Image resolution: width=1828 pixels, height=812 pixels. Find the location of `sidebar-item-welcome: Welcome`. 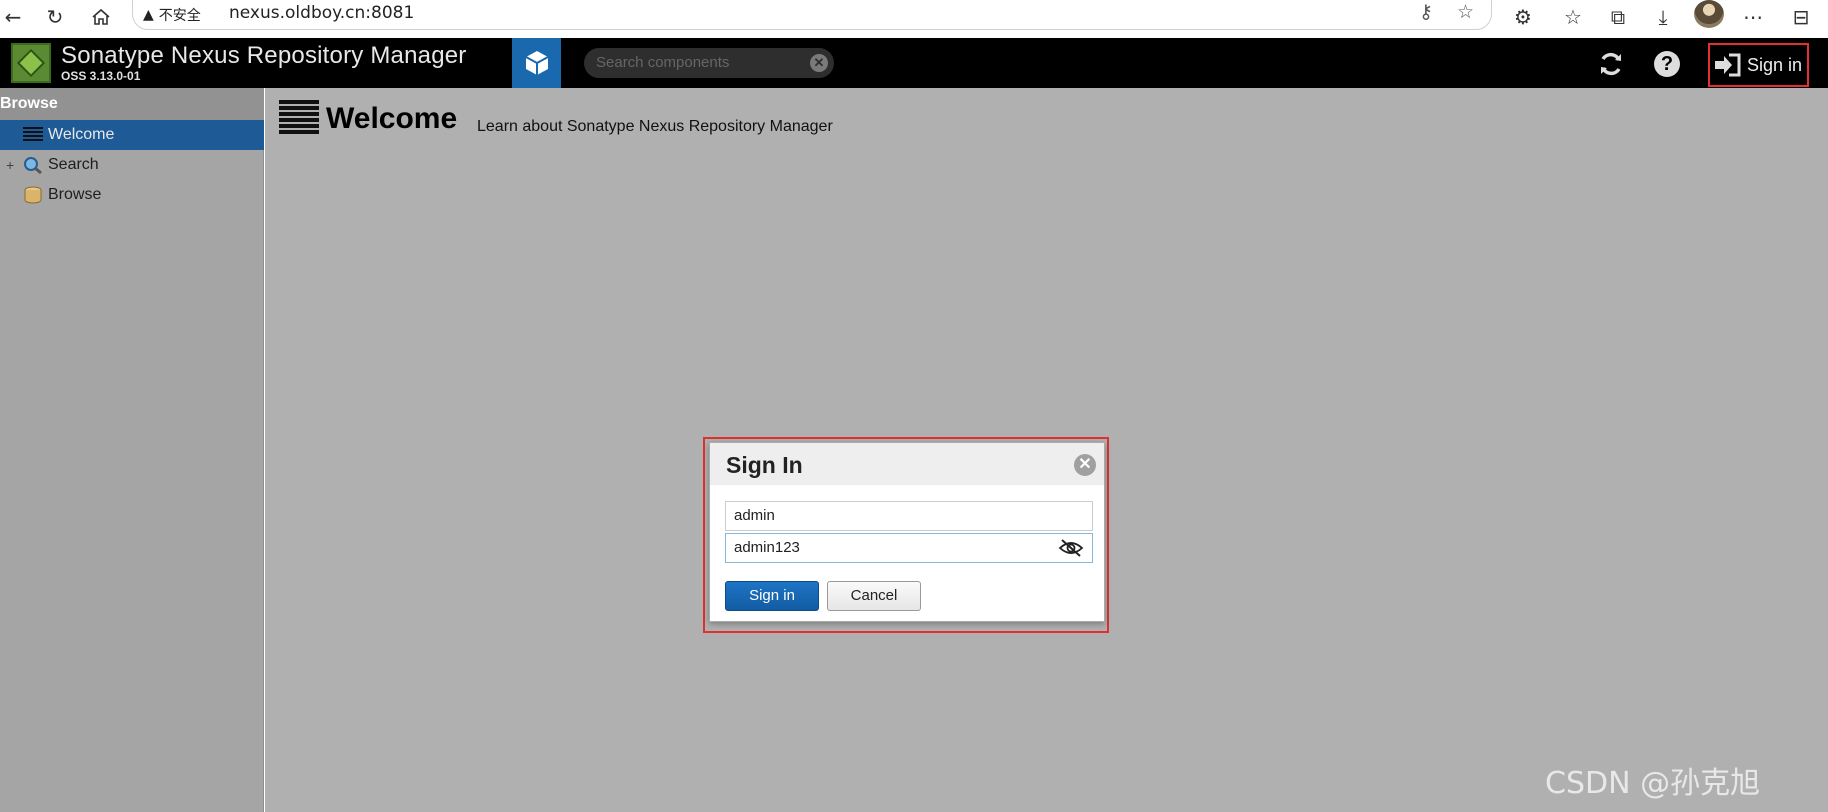

sidebar-item-welcome: Welcome is located at coordinates (132, 135).